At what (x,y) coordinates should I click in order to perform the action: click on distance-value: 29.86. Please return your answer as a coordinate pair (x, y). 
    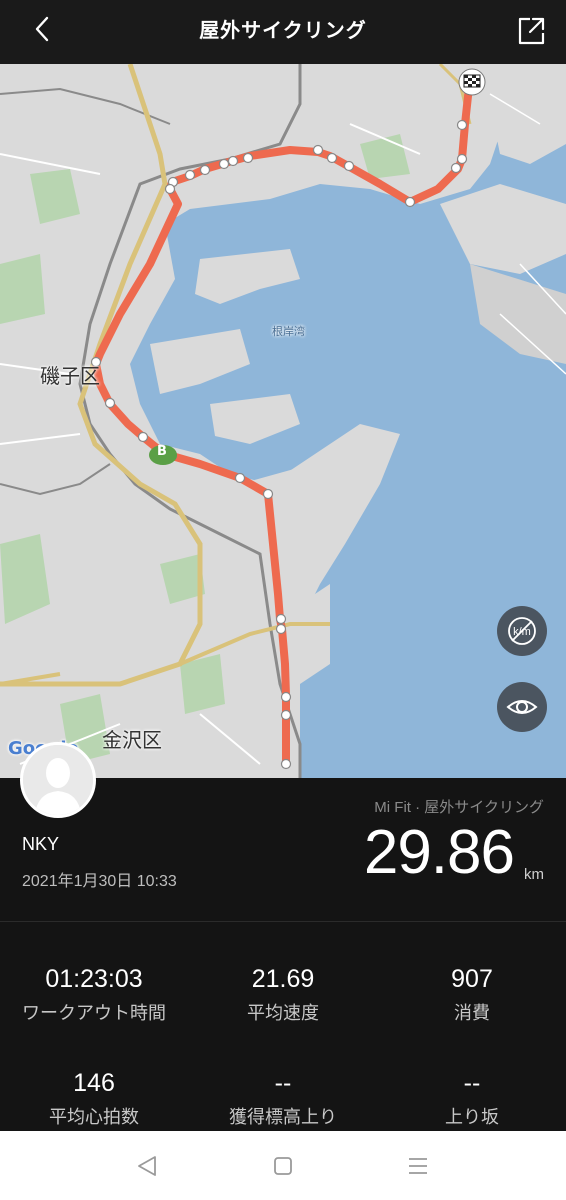
    Looking at the image, I should click on (439, 852).